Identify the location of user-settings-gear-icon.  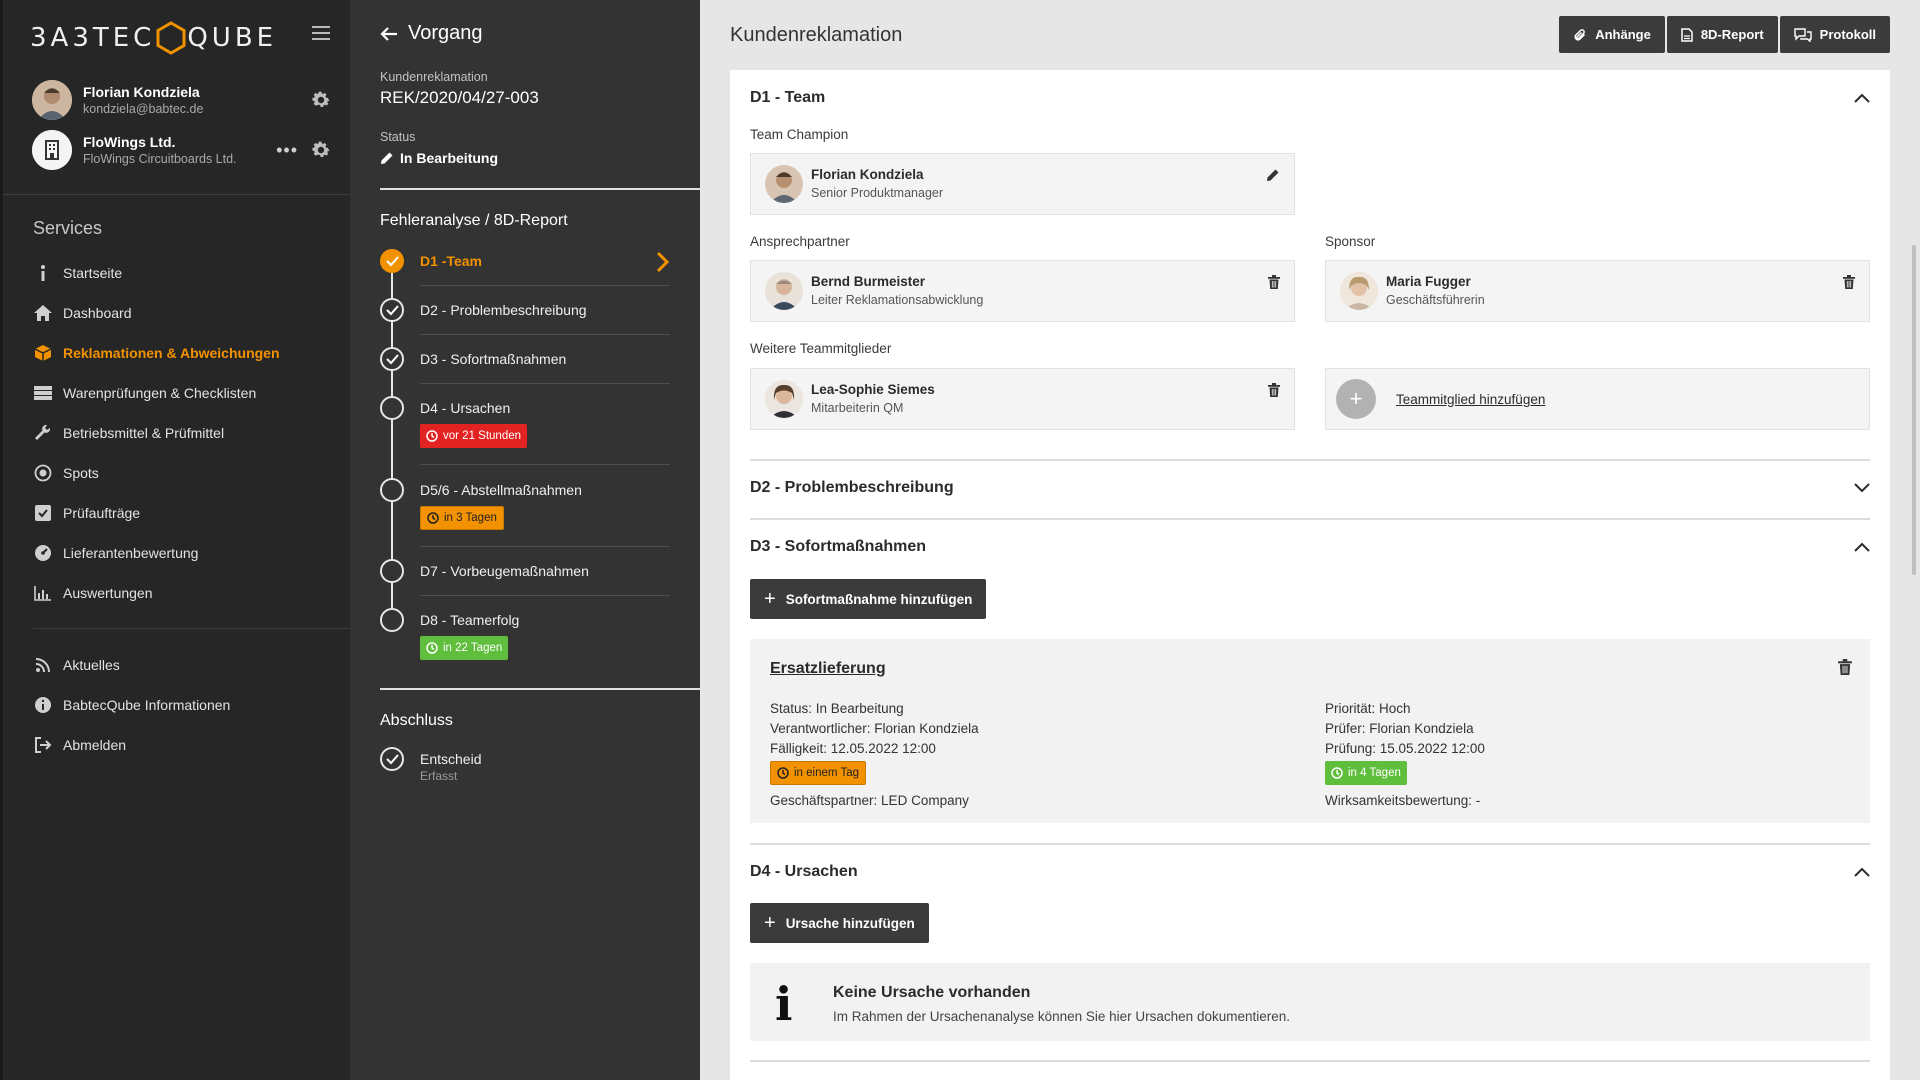
(321, 100).